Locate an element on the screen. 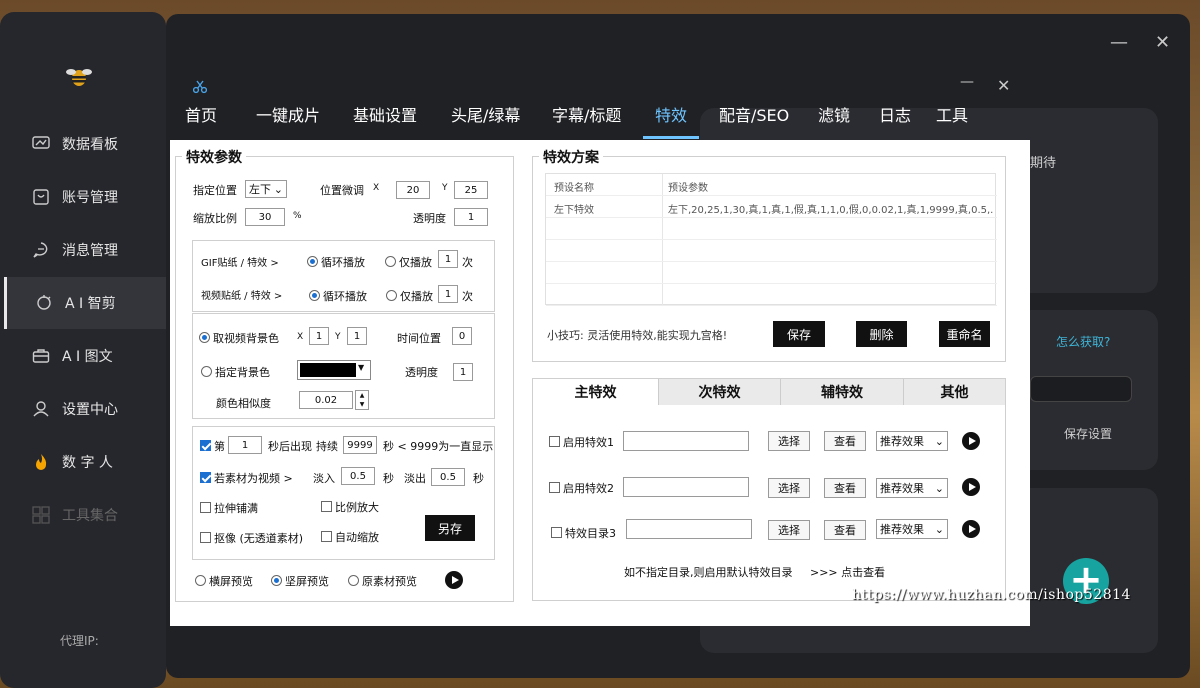  save-settings-button: 保存设置 is located at coordinates (1088, 433).